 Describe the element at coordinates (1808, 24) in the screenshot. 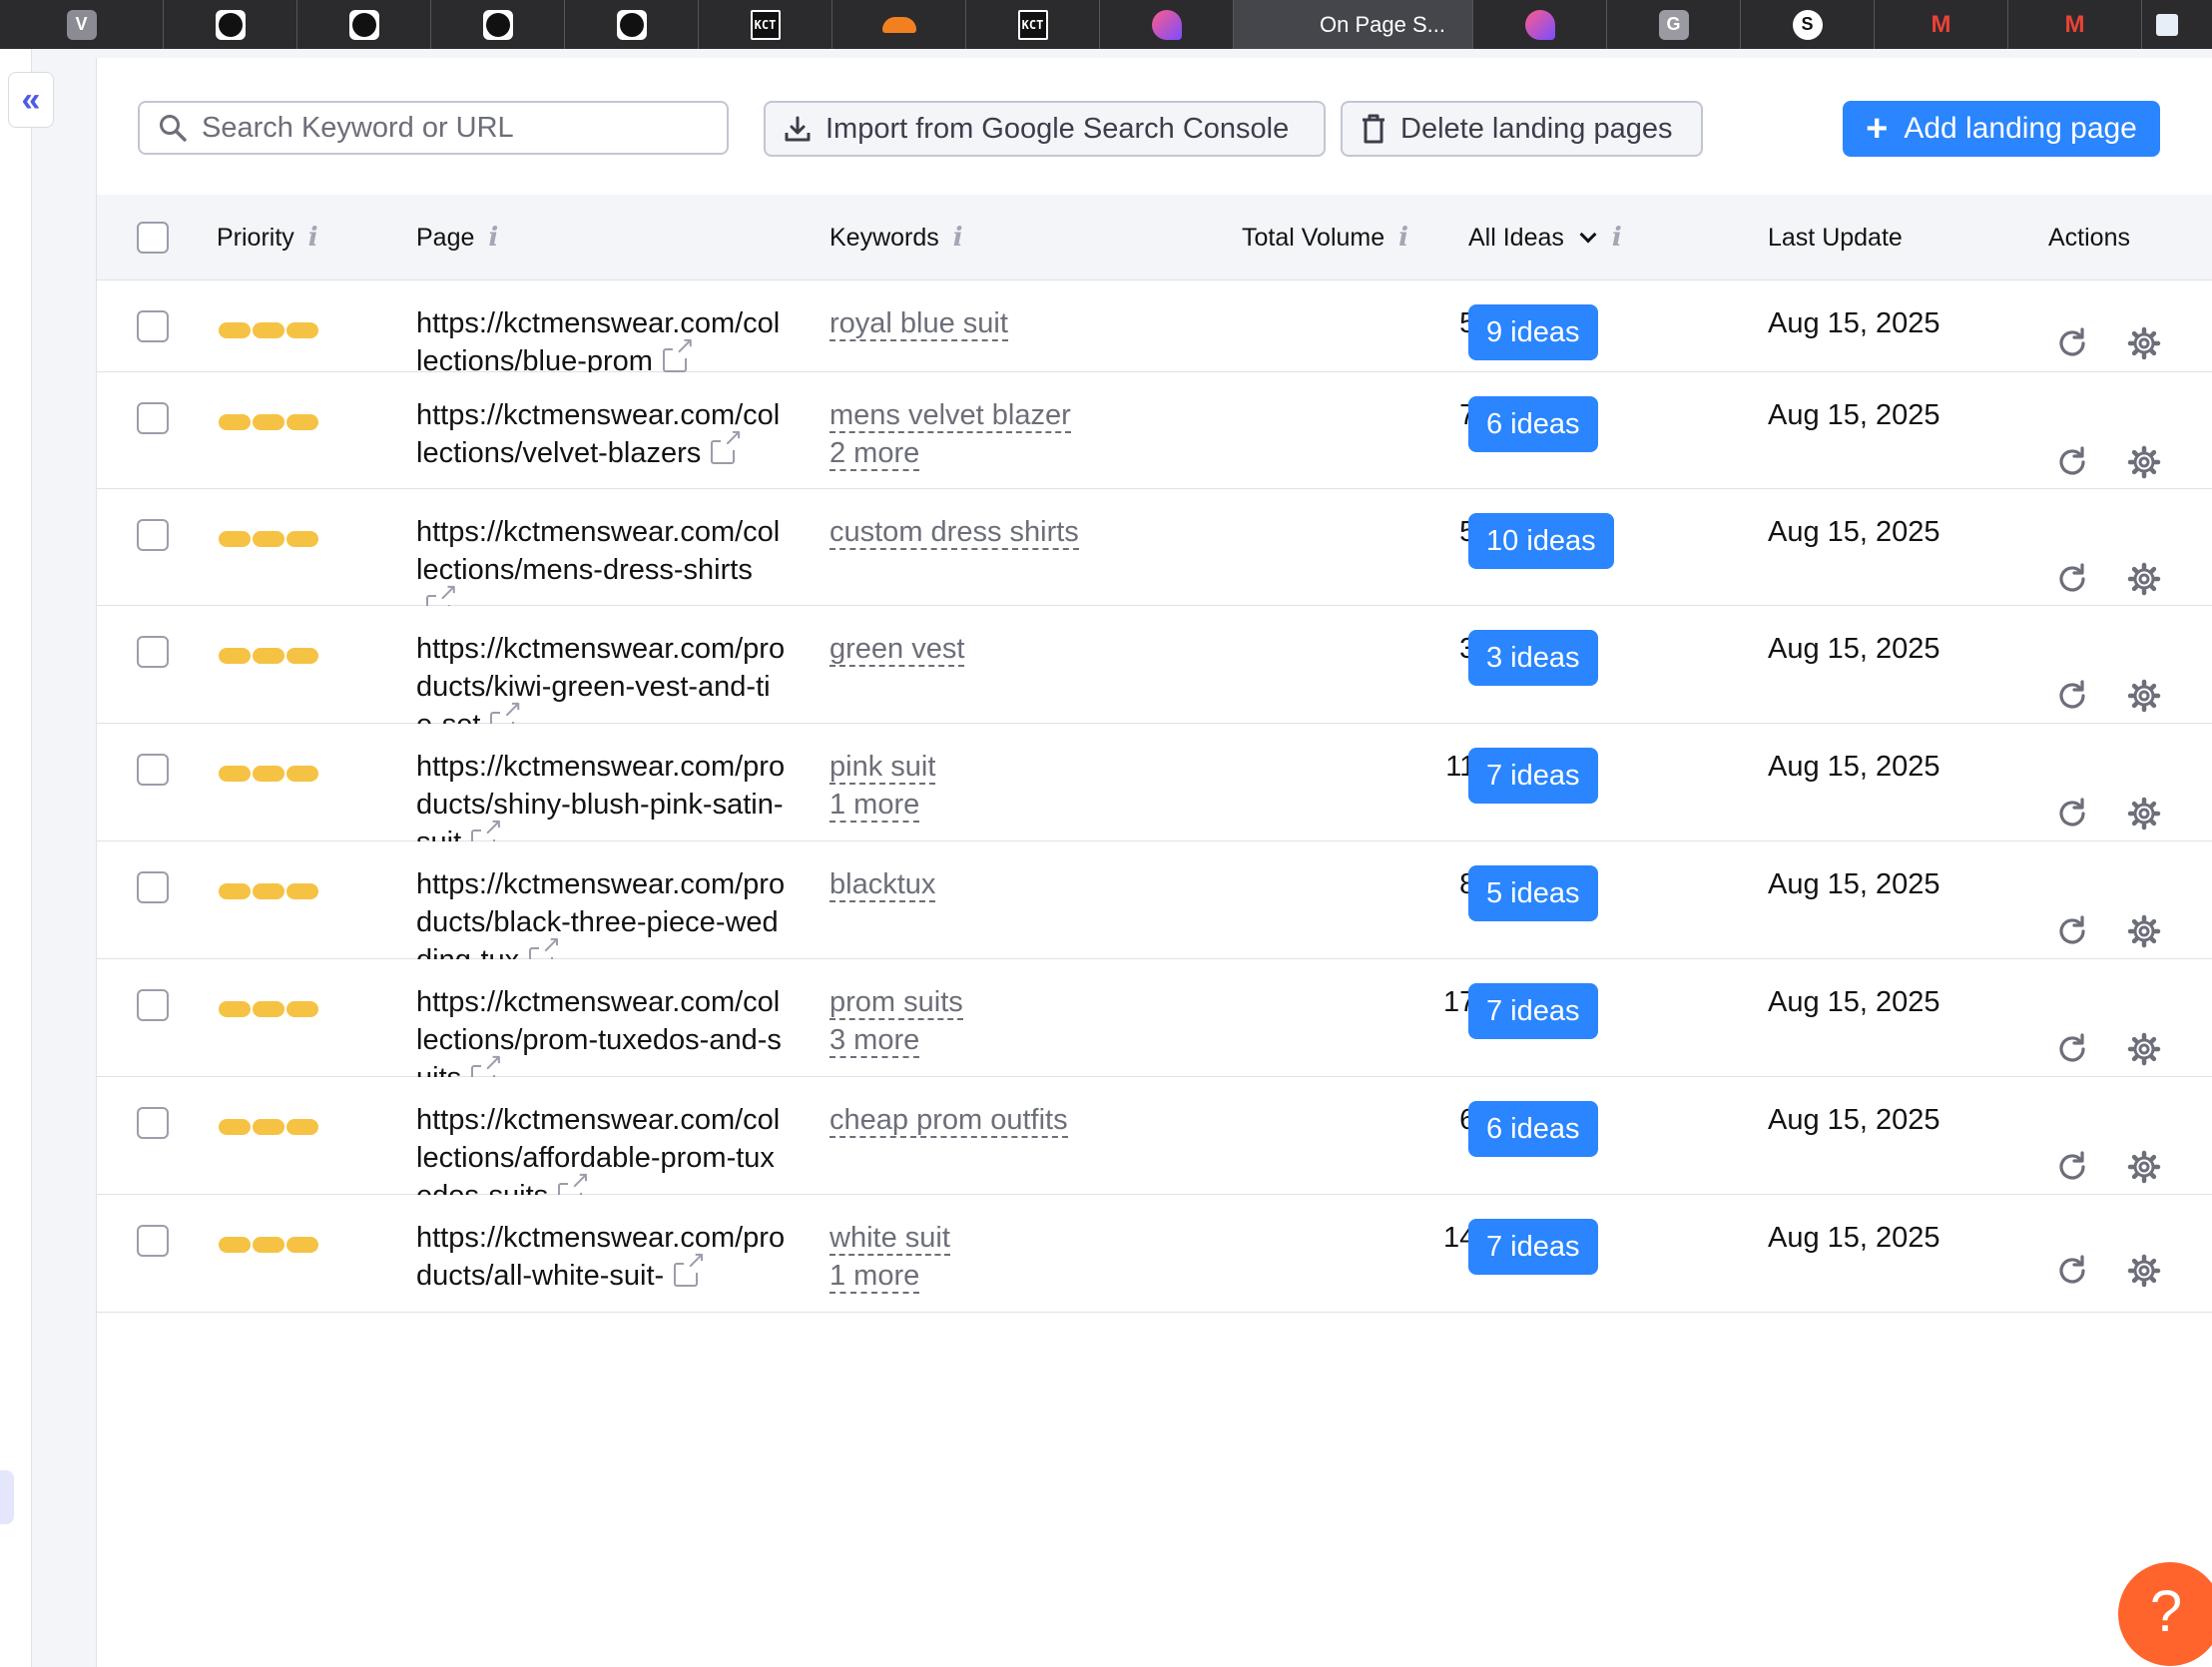

I see `browser-tab: S` at that location.